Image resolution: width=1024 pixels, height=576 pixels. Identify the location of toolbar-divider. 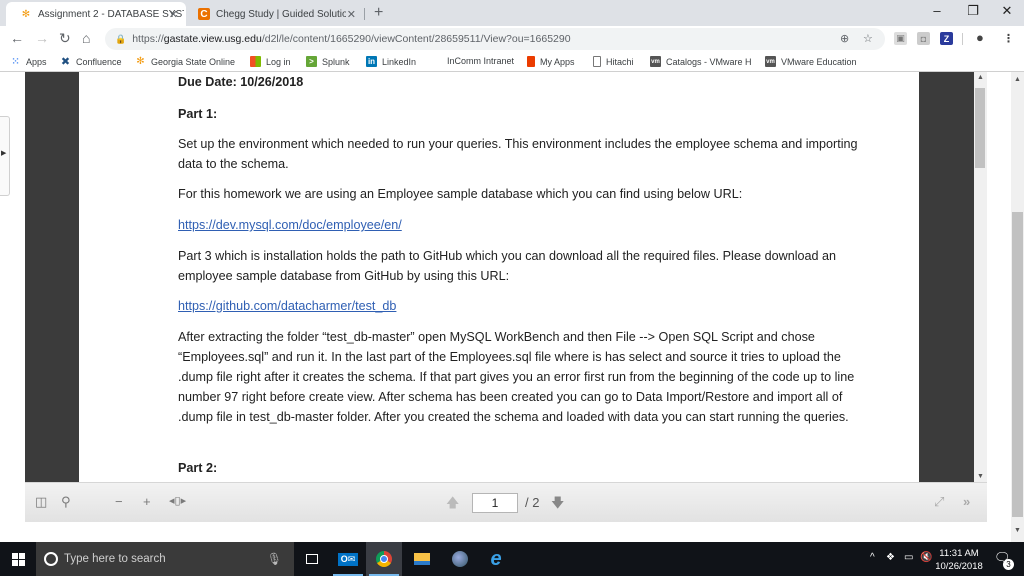
(962, 39).